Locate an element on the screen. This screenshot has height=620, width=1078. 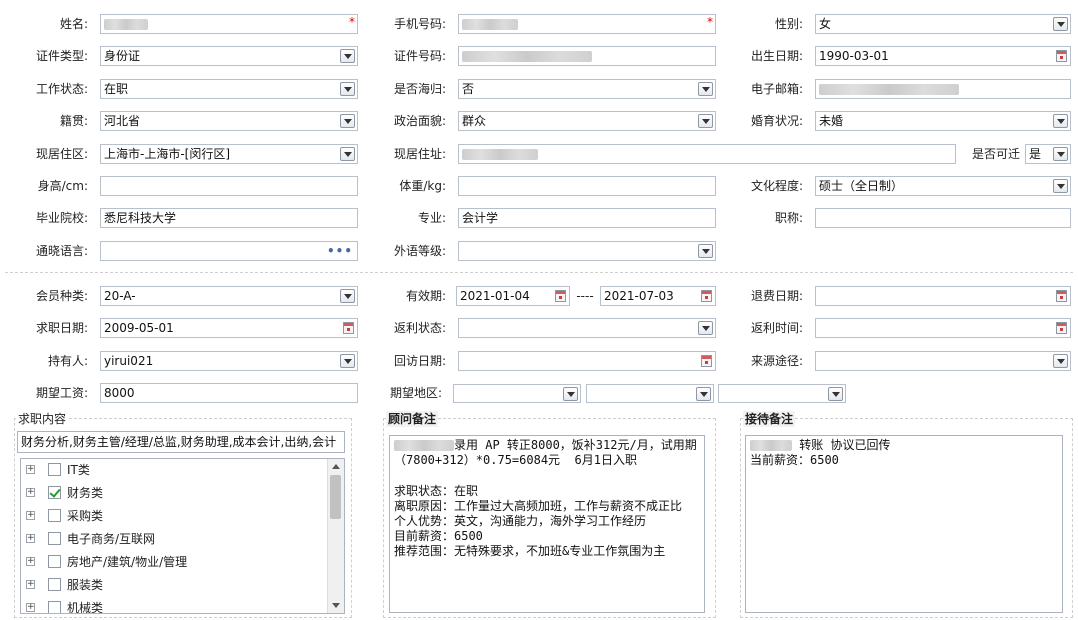
salary-value: 8000 is located at coordinates (119, 393).